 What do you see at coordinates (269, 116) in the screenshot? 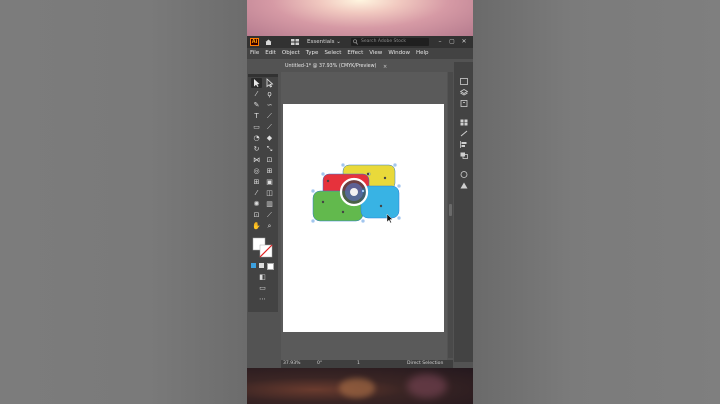
I see `line-icon: ⟋` at bounding box center [269, 116].